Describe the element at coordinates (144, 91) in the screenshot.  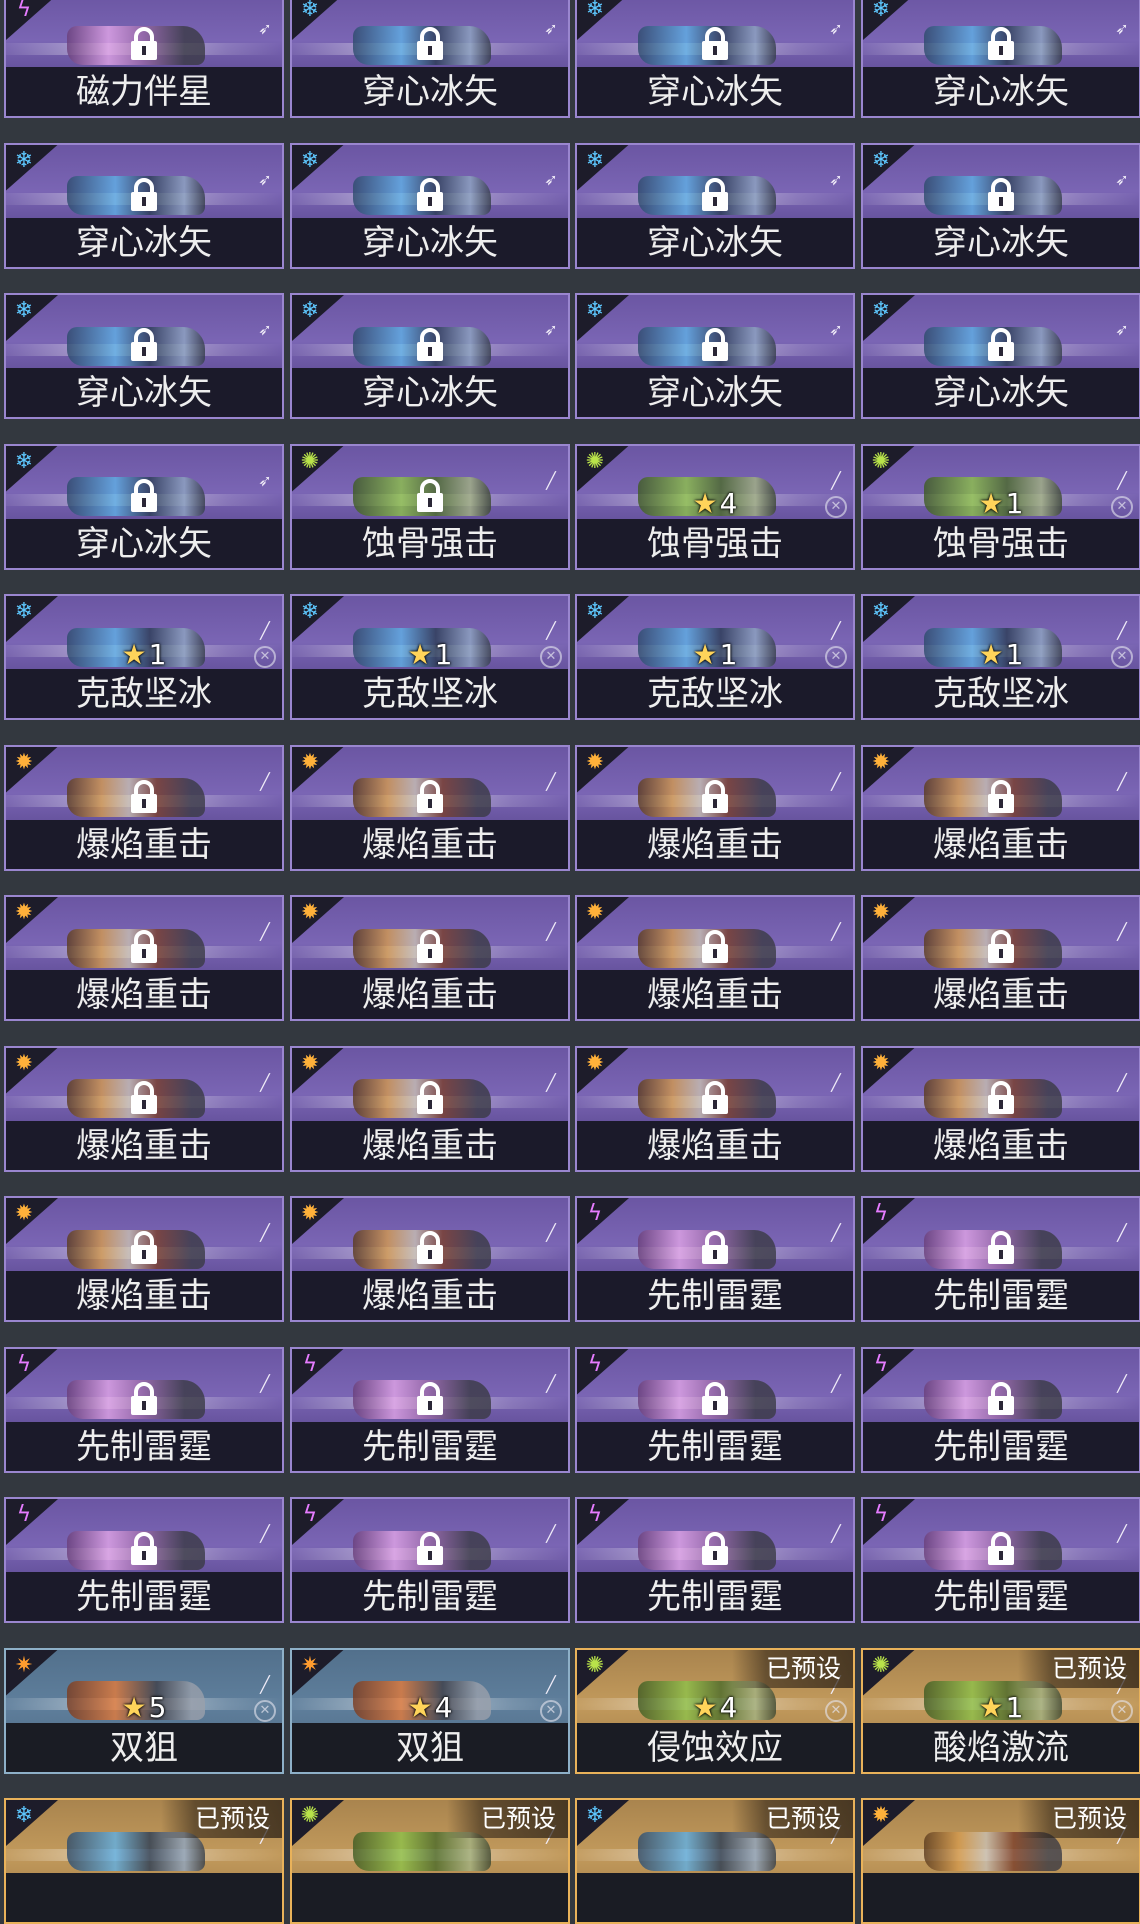
I see `weapon-name: 磁力伴星` at that location.